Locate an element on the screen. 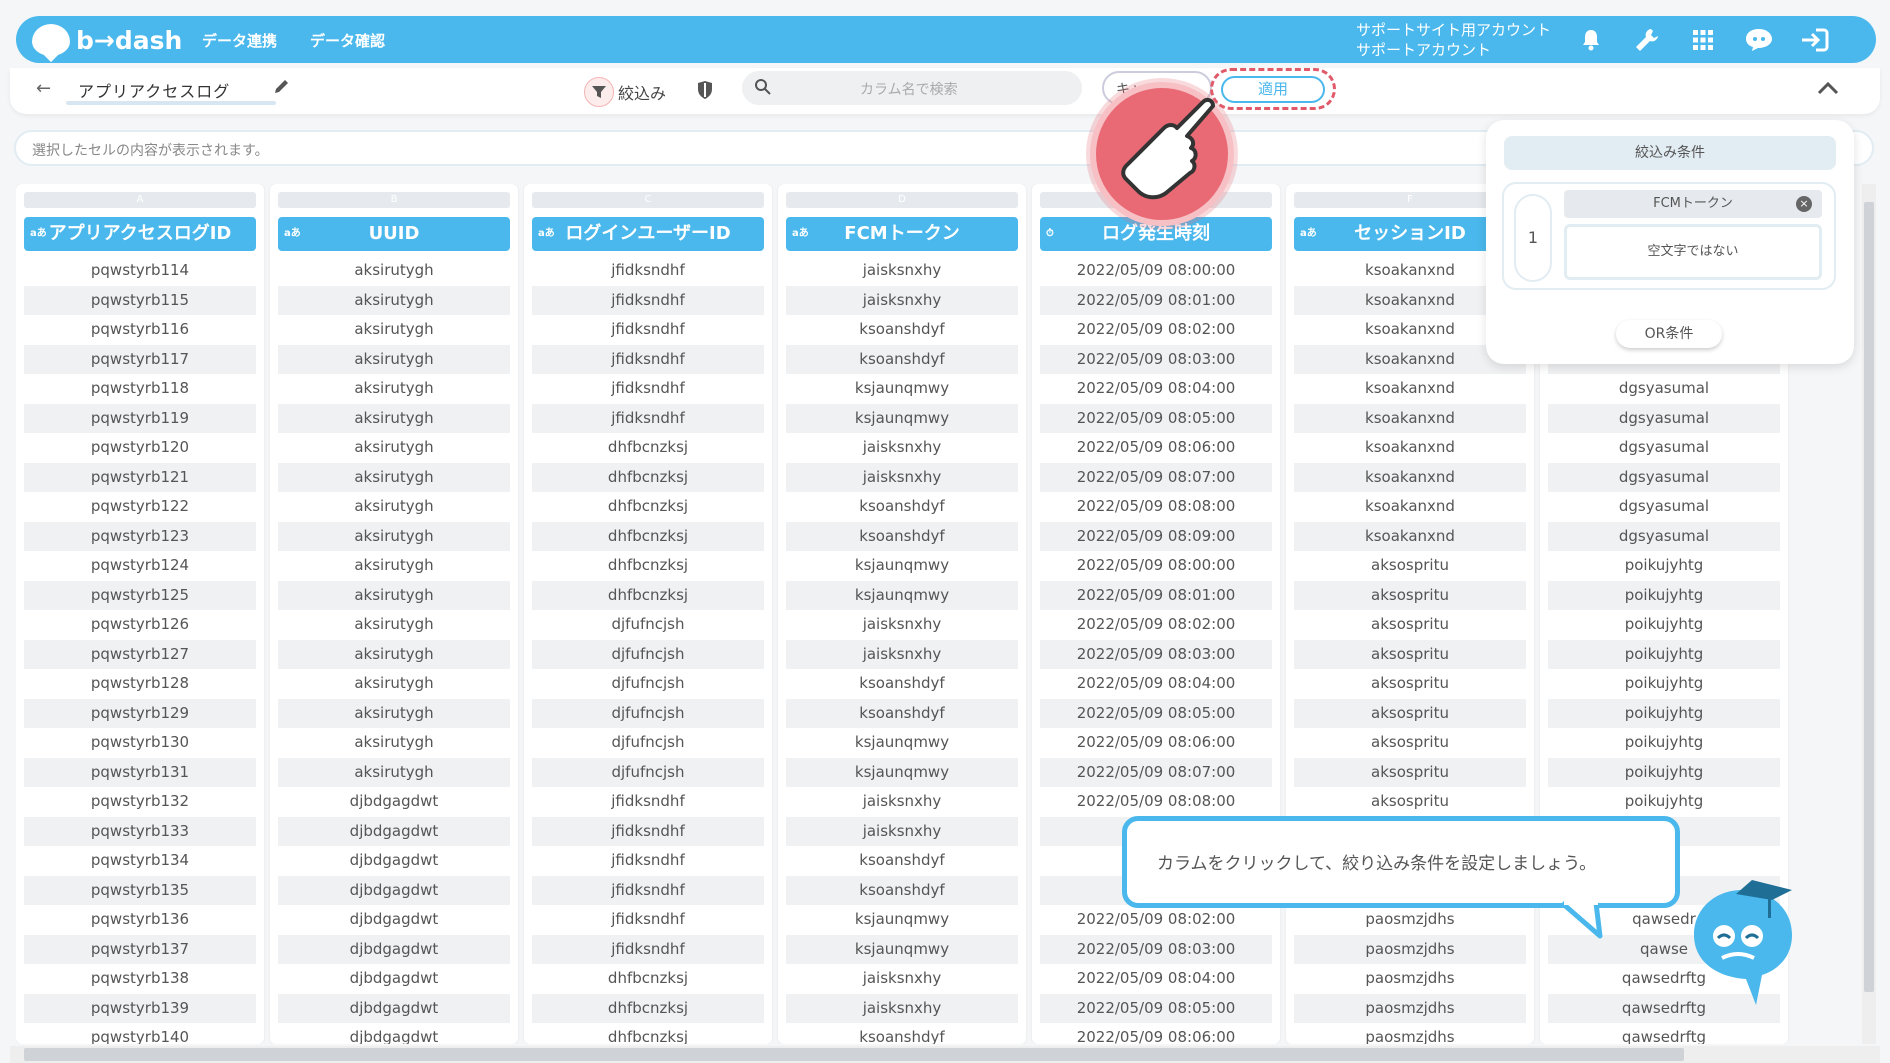 The image size is (1890, 1063). table-cell: pqwstyrb130 is located at coordinates (140, 743).